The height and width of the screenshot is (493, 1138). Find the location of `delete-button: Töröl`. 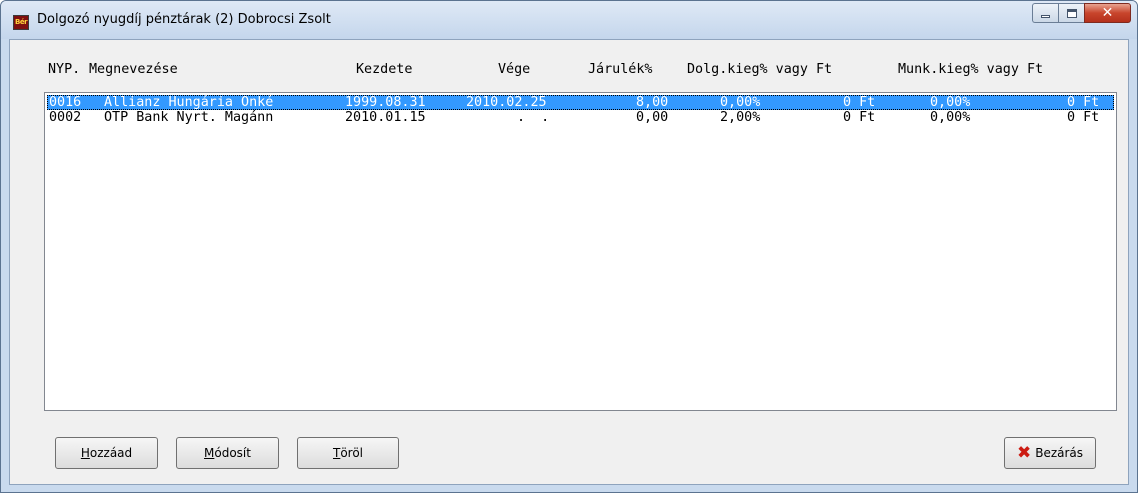

delete-button: Töröl is located at coordinates (348, 453).